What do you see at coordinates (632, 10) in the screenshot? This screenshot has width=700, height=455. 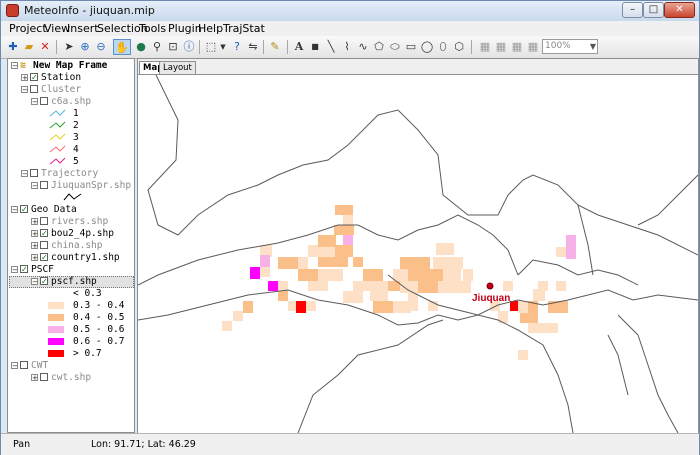 I see `minimize-button: –` at bounding box center [632, 10].